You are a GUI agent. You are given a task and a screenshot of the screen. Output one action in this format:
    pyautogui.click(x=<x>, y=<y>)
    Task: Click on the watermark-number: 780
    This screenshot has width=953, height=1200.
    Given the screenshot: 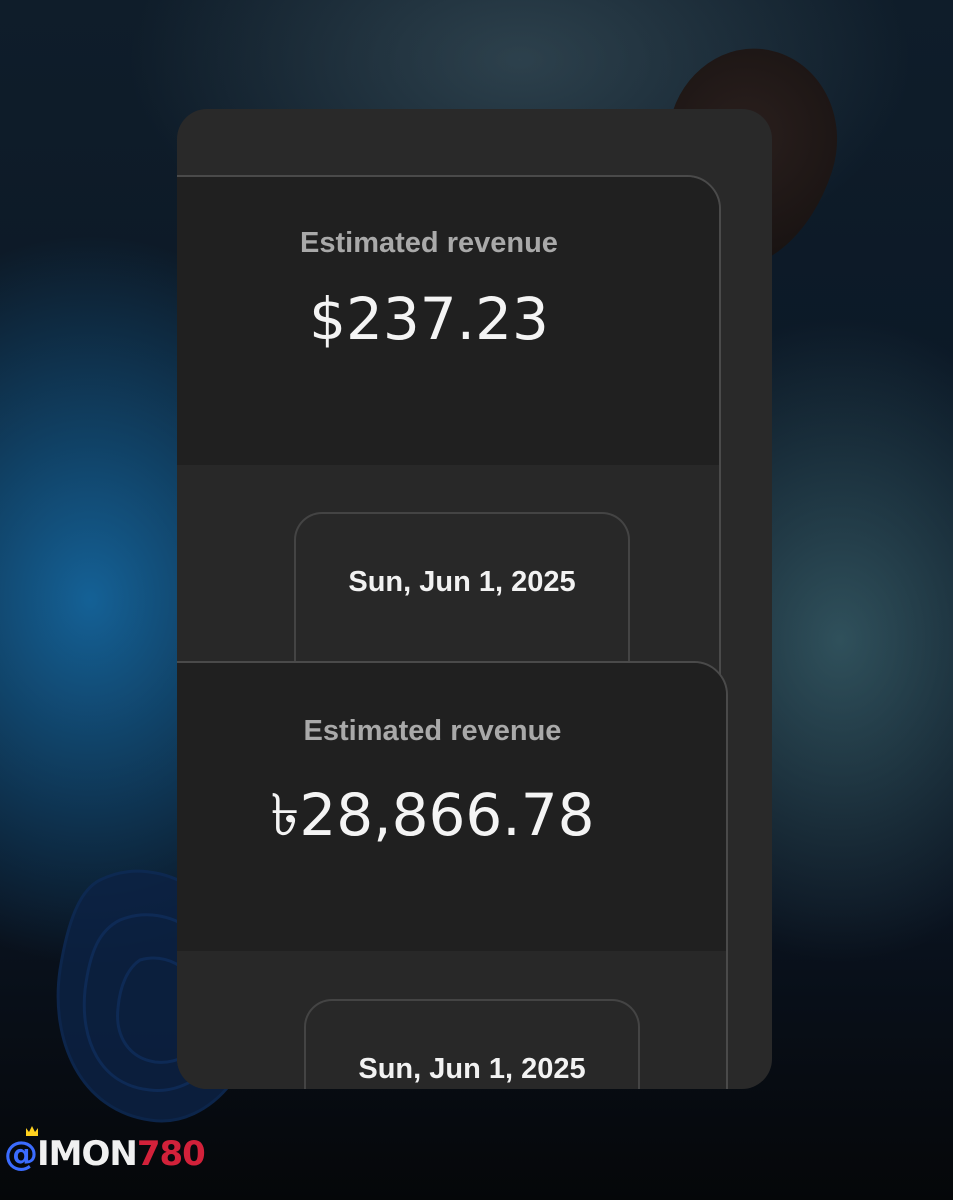 What is the action you would take?
    pyautogui.click(x=171, y=1154)
    